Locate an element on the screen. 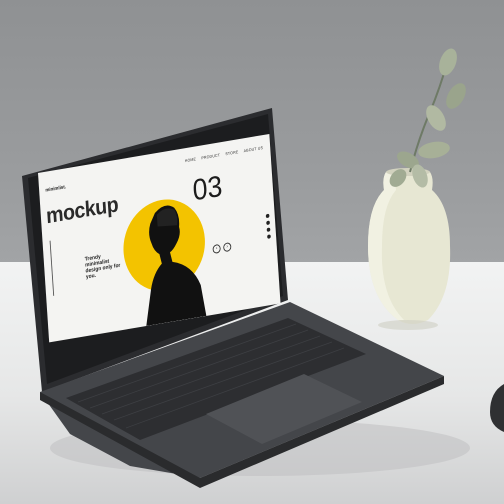 This screenshot has width=504, height=504. nav-item-product: PRODUCT is located at coordinates (210, 156).